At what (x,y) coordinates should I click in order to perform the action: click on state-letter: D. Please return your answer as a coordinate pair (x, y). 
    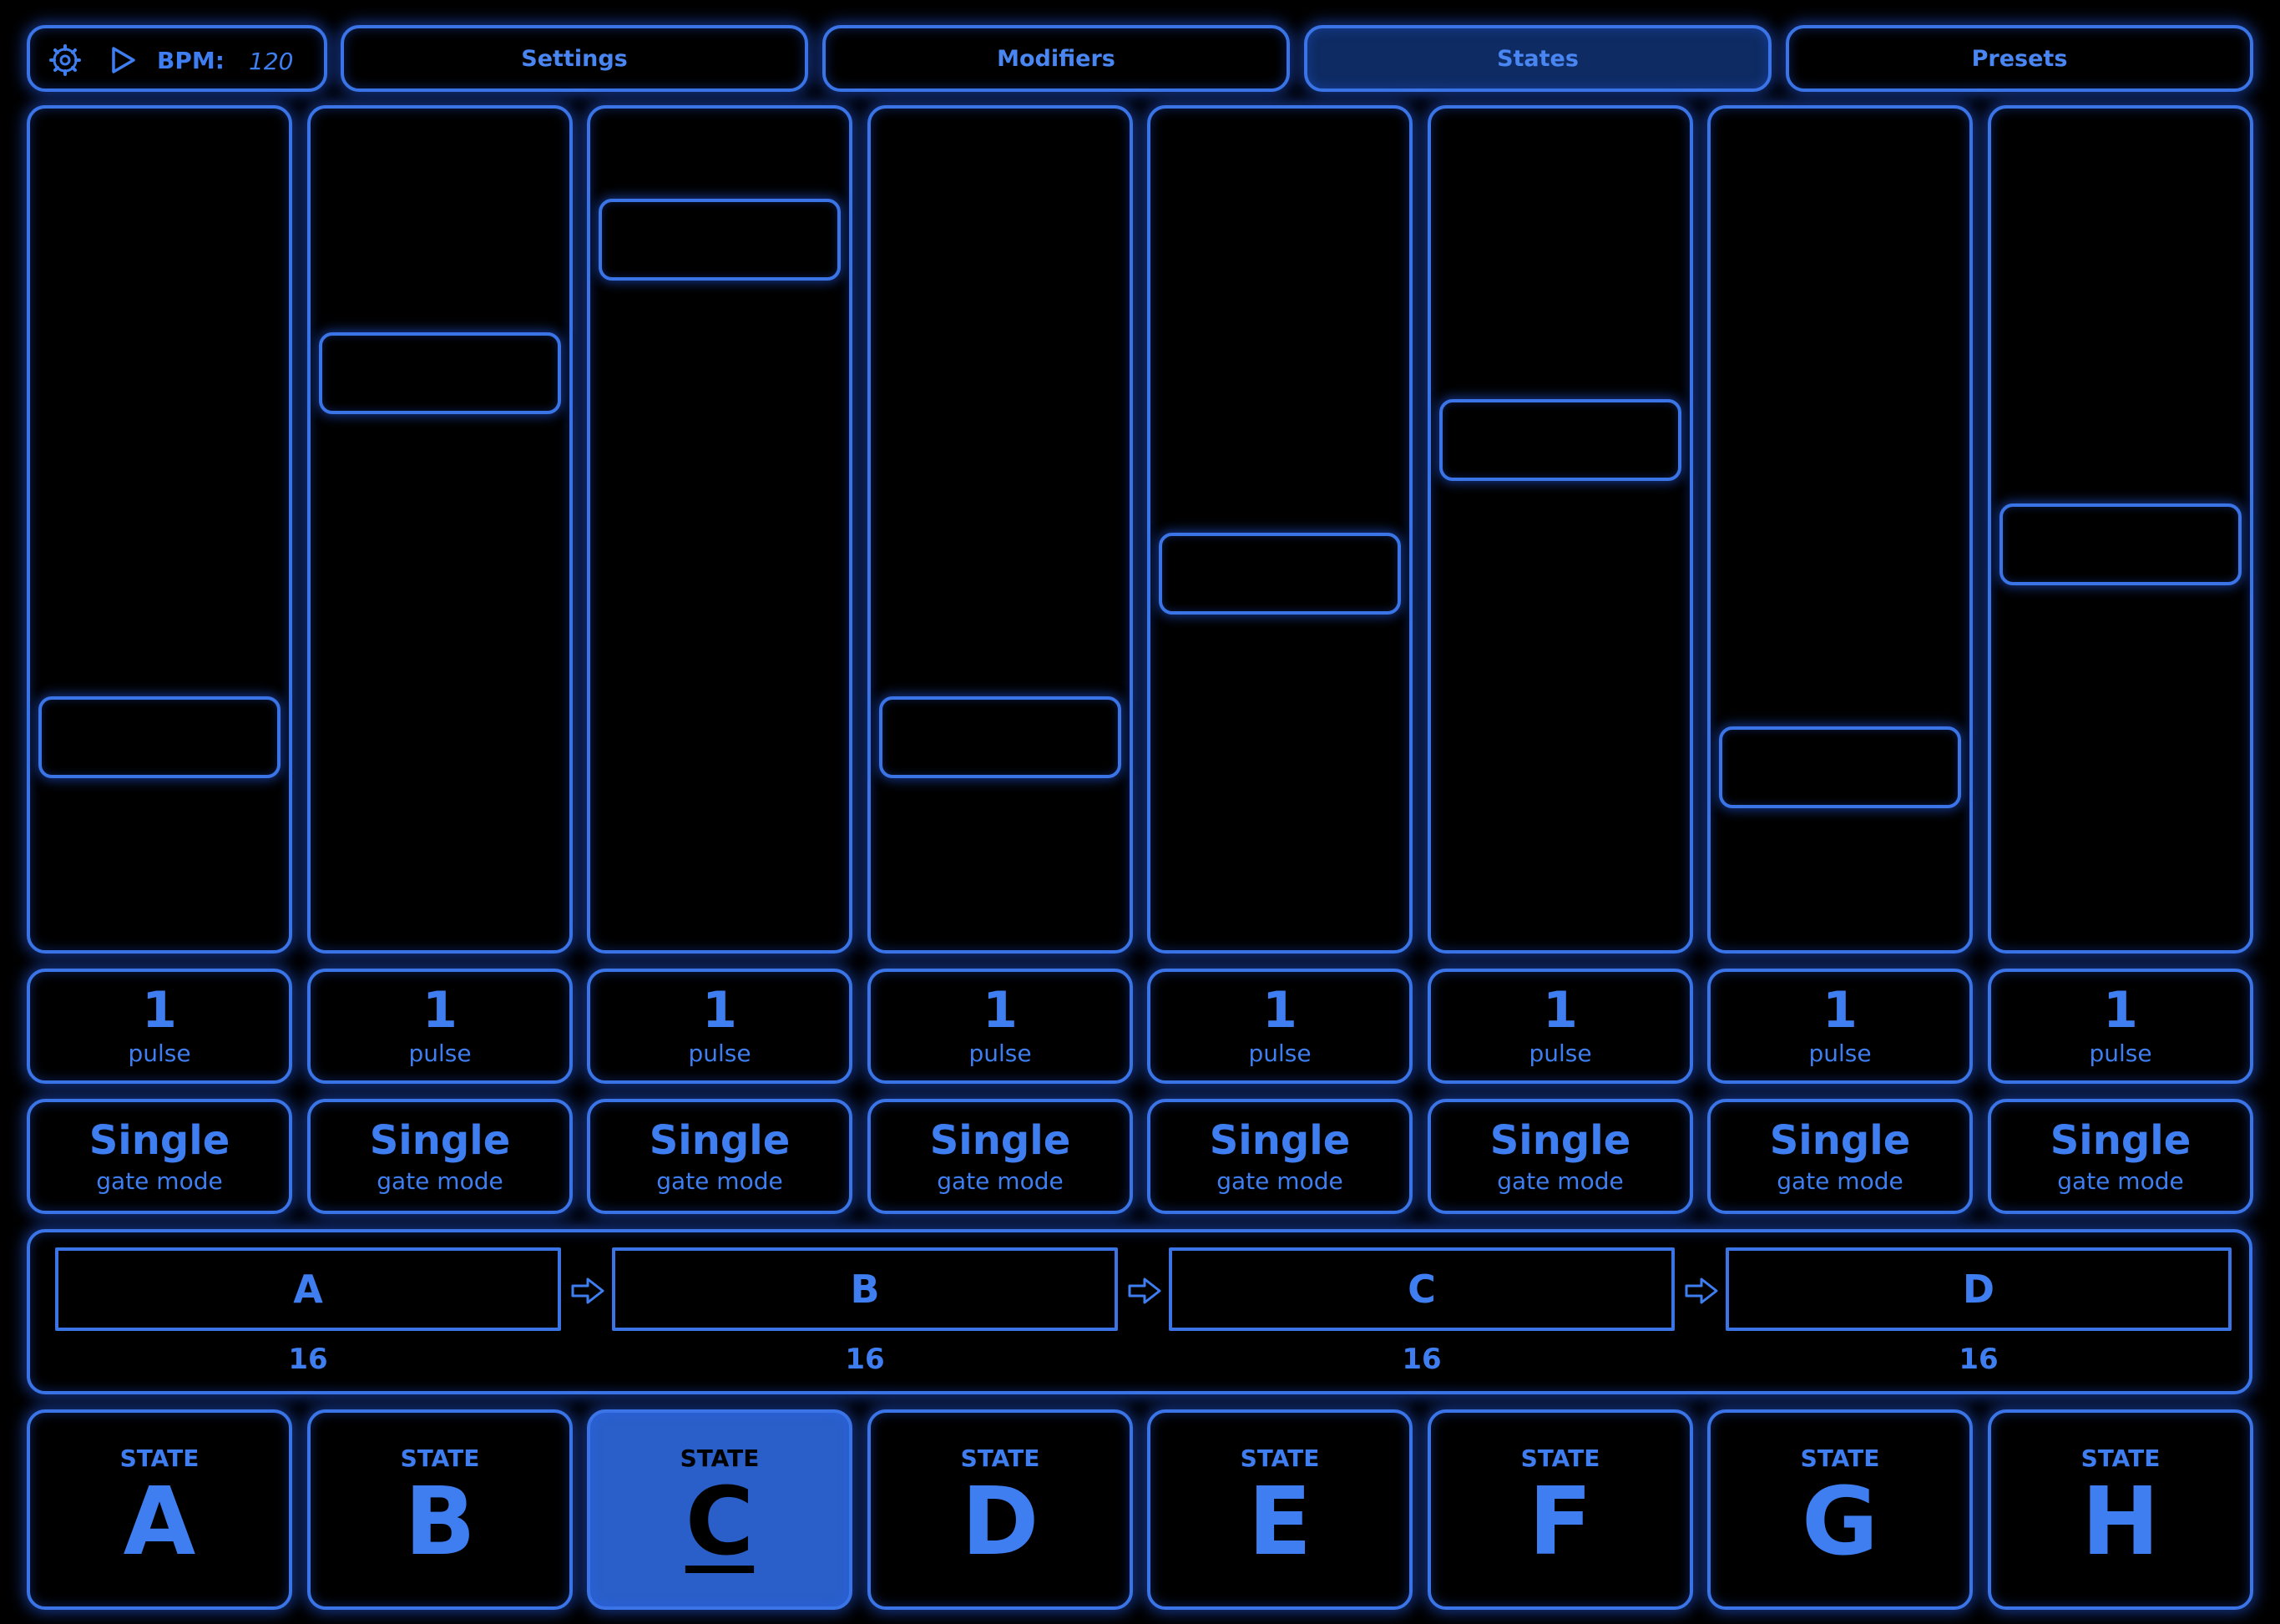
    Looking at the image, I should click on (1000, 1521).